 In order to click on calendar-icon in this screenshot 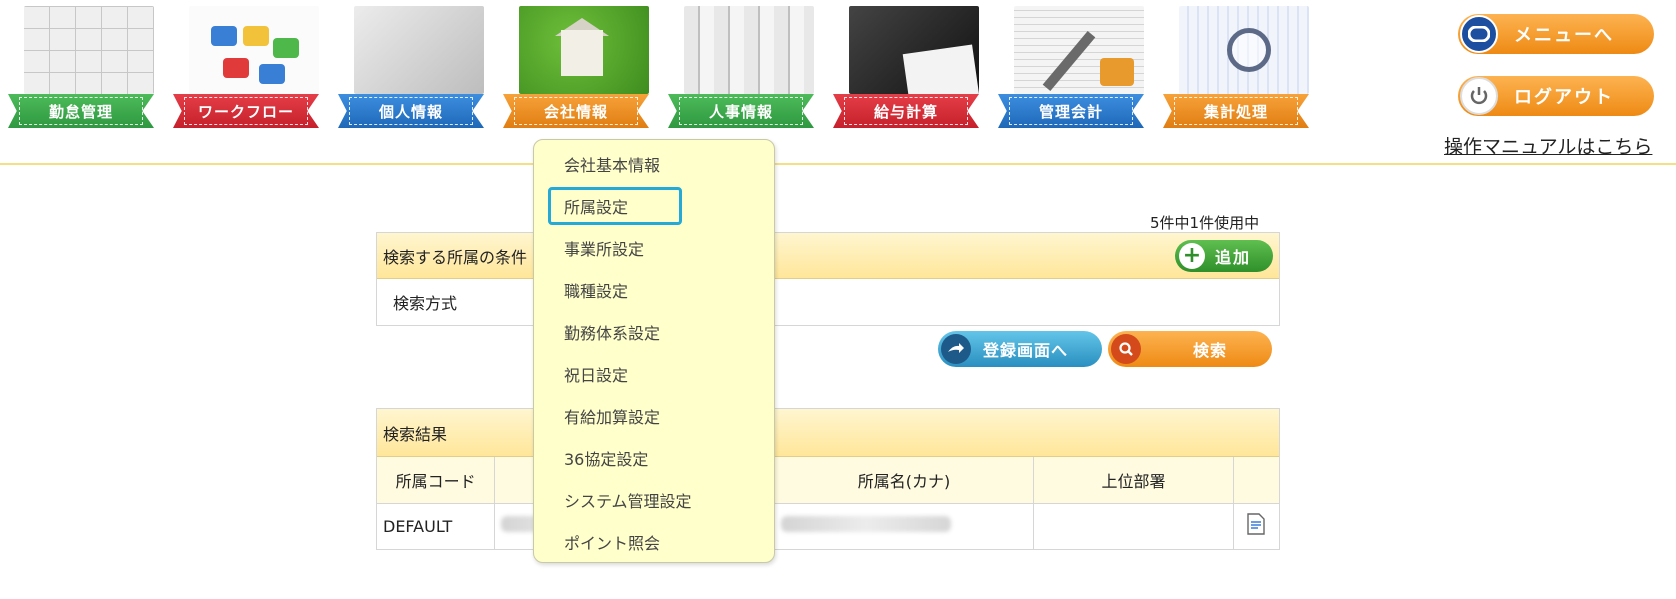, I will do `click(89, 50)`.